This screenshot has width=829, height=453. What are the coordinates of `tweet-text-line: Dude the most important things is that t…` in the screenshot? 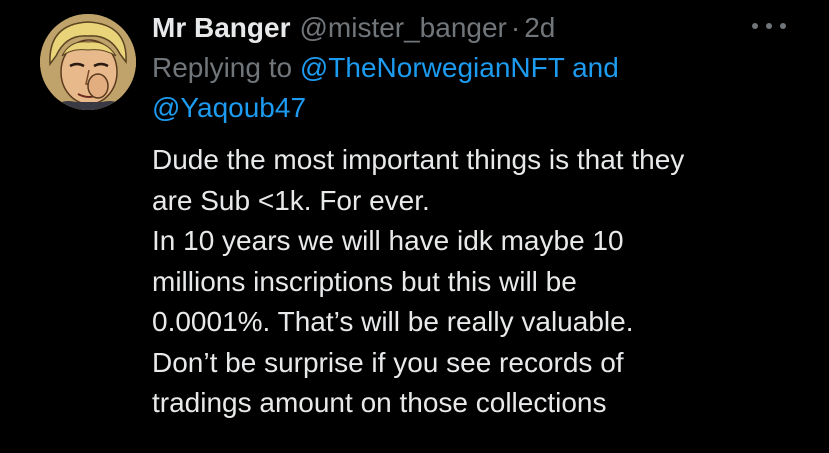 It's located at (418, 159).